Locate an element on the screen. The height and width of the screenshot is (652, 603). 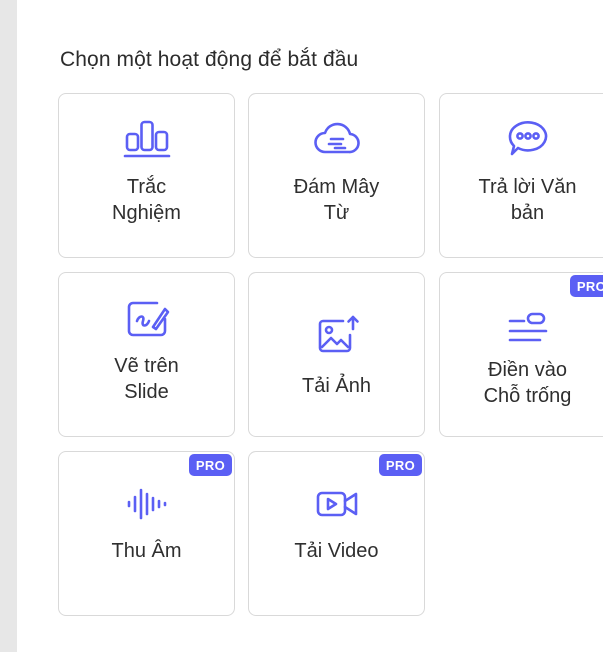
activity-label-line1: Trắc is located at coordinates (146, 187).